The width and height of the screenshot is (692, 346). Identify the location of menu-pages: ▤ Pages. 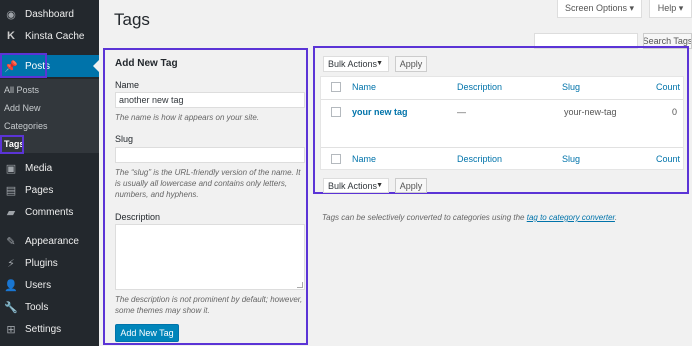
(49, 190).